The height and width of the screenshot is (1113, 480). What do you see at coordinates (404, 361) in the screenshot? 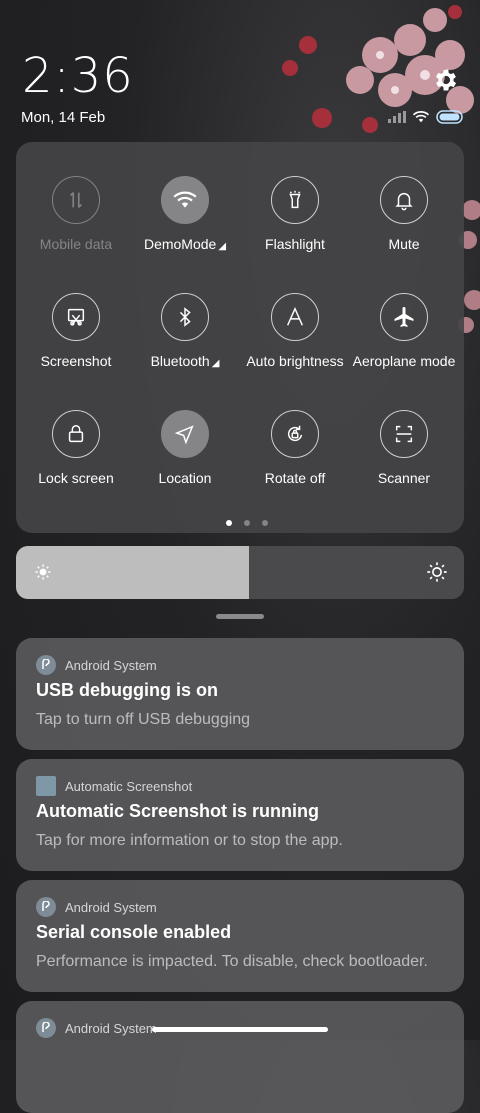
I see `tile-label: Aeroplane mode` at bounding box center [404, 361].